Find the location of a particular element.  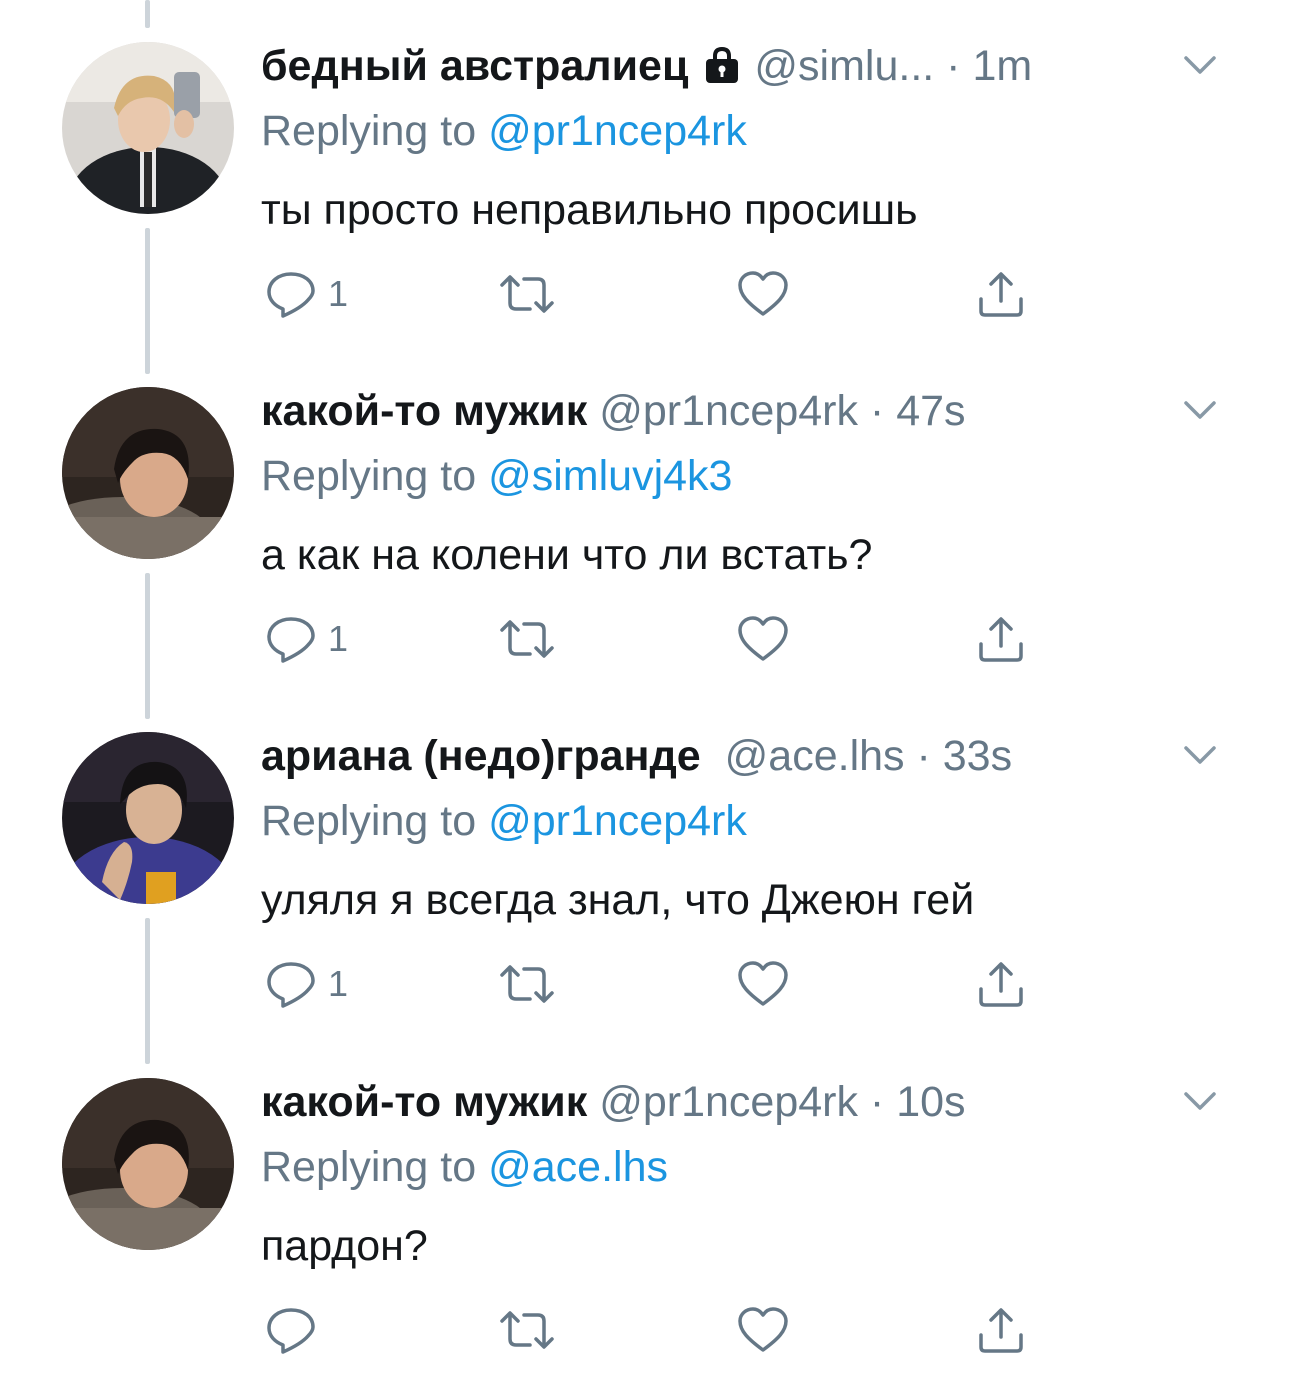

lock-icon is located at coordinates (722, 70).